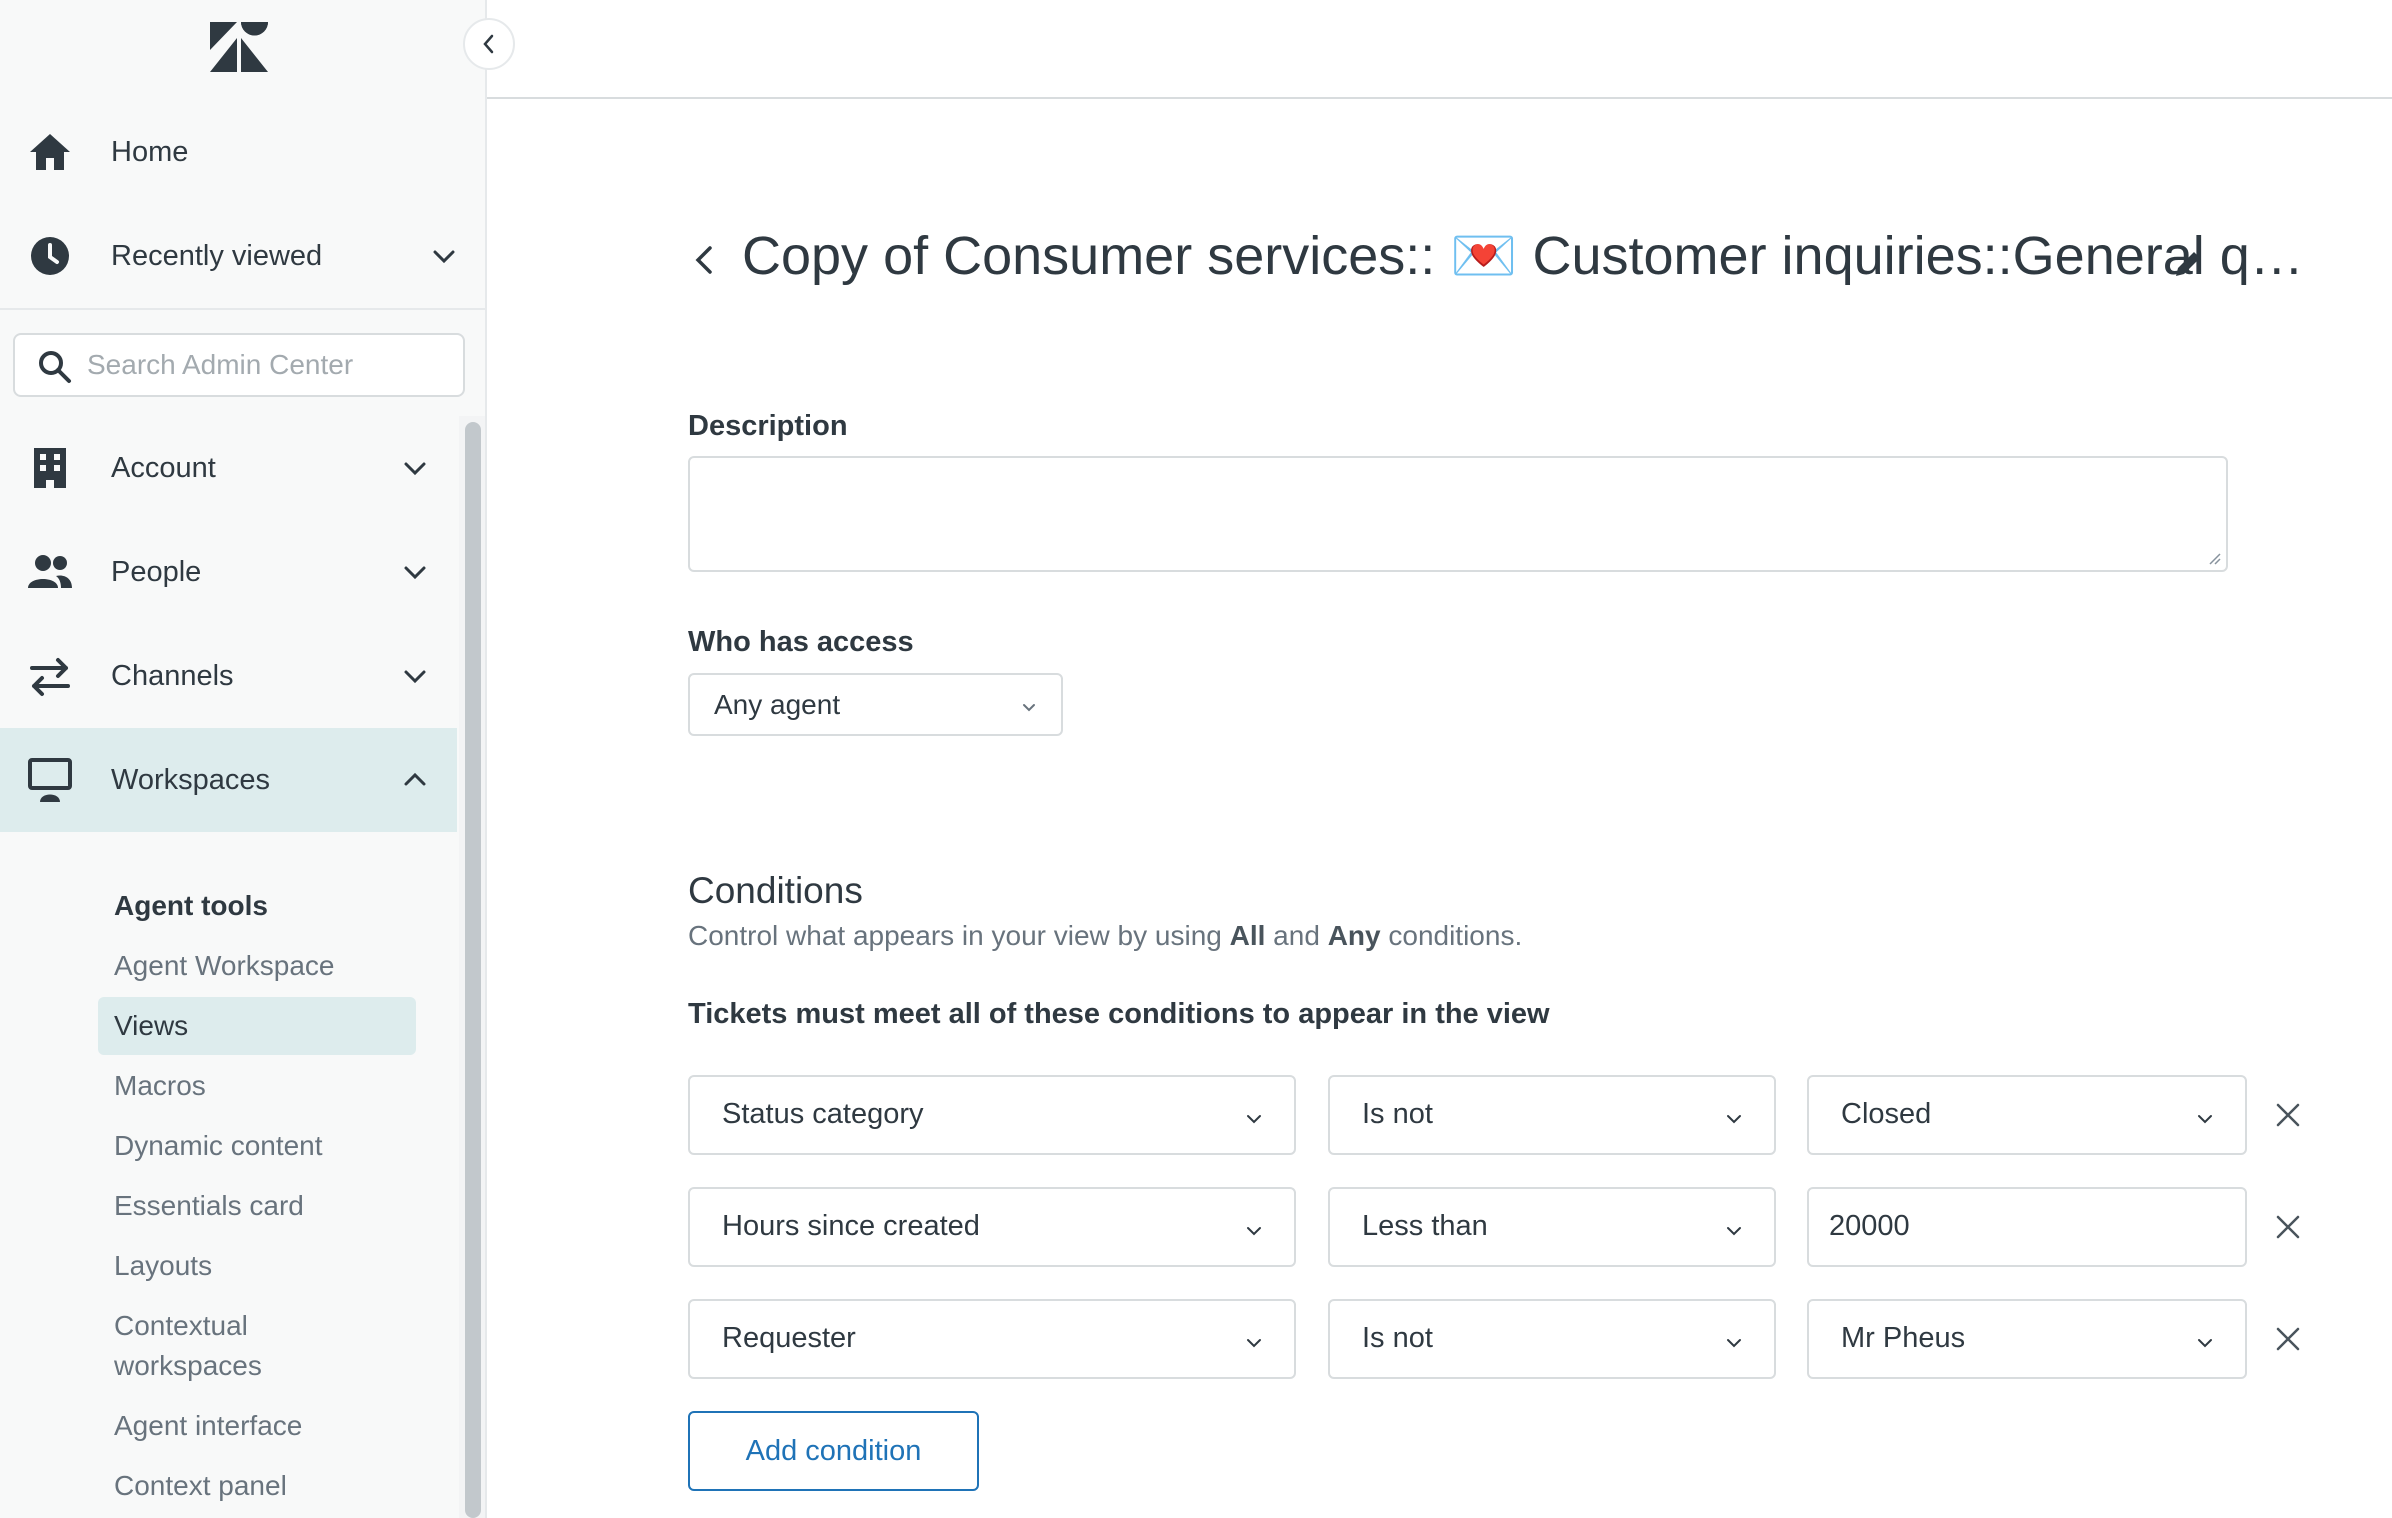 This screenshot has height=1518, width=2392. Describe the element at coordinates (2027, 1227) in the screenshot. I see `condition-value-input: 20000` at that location.